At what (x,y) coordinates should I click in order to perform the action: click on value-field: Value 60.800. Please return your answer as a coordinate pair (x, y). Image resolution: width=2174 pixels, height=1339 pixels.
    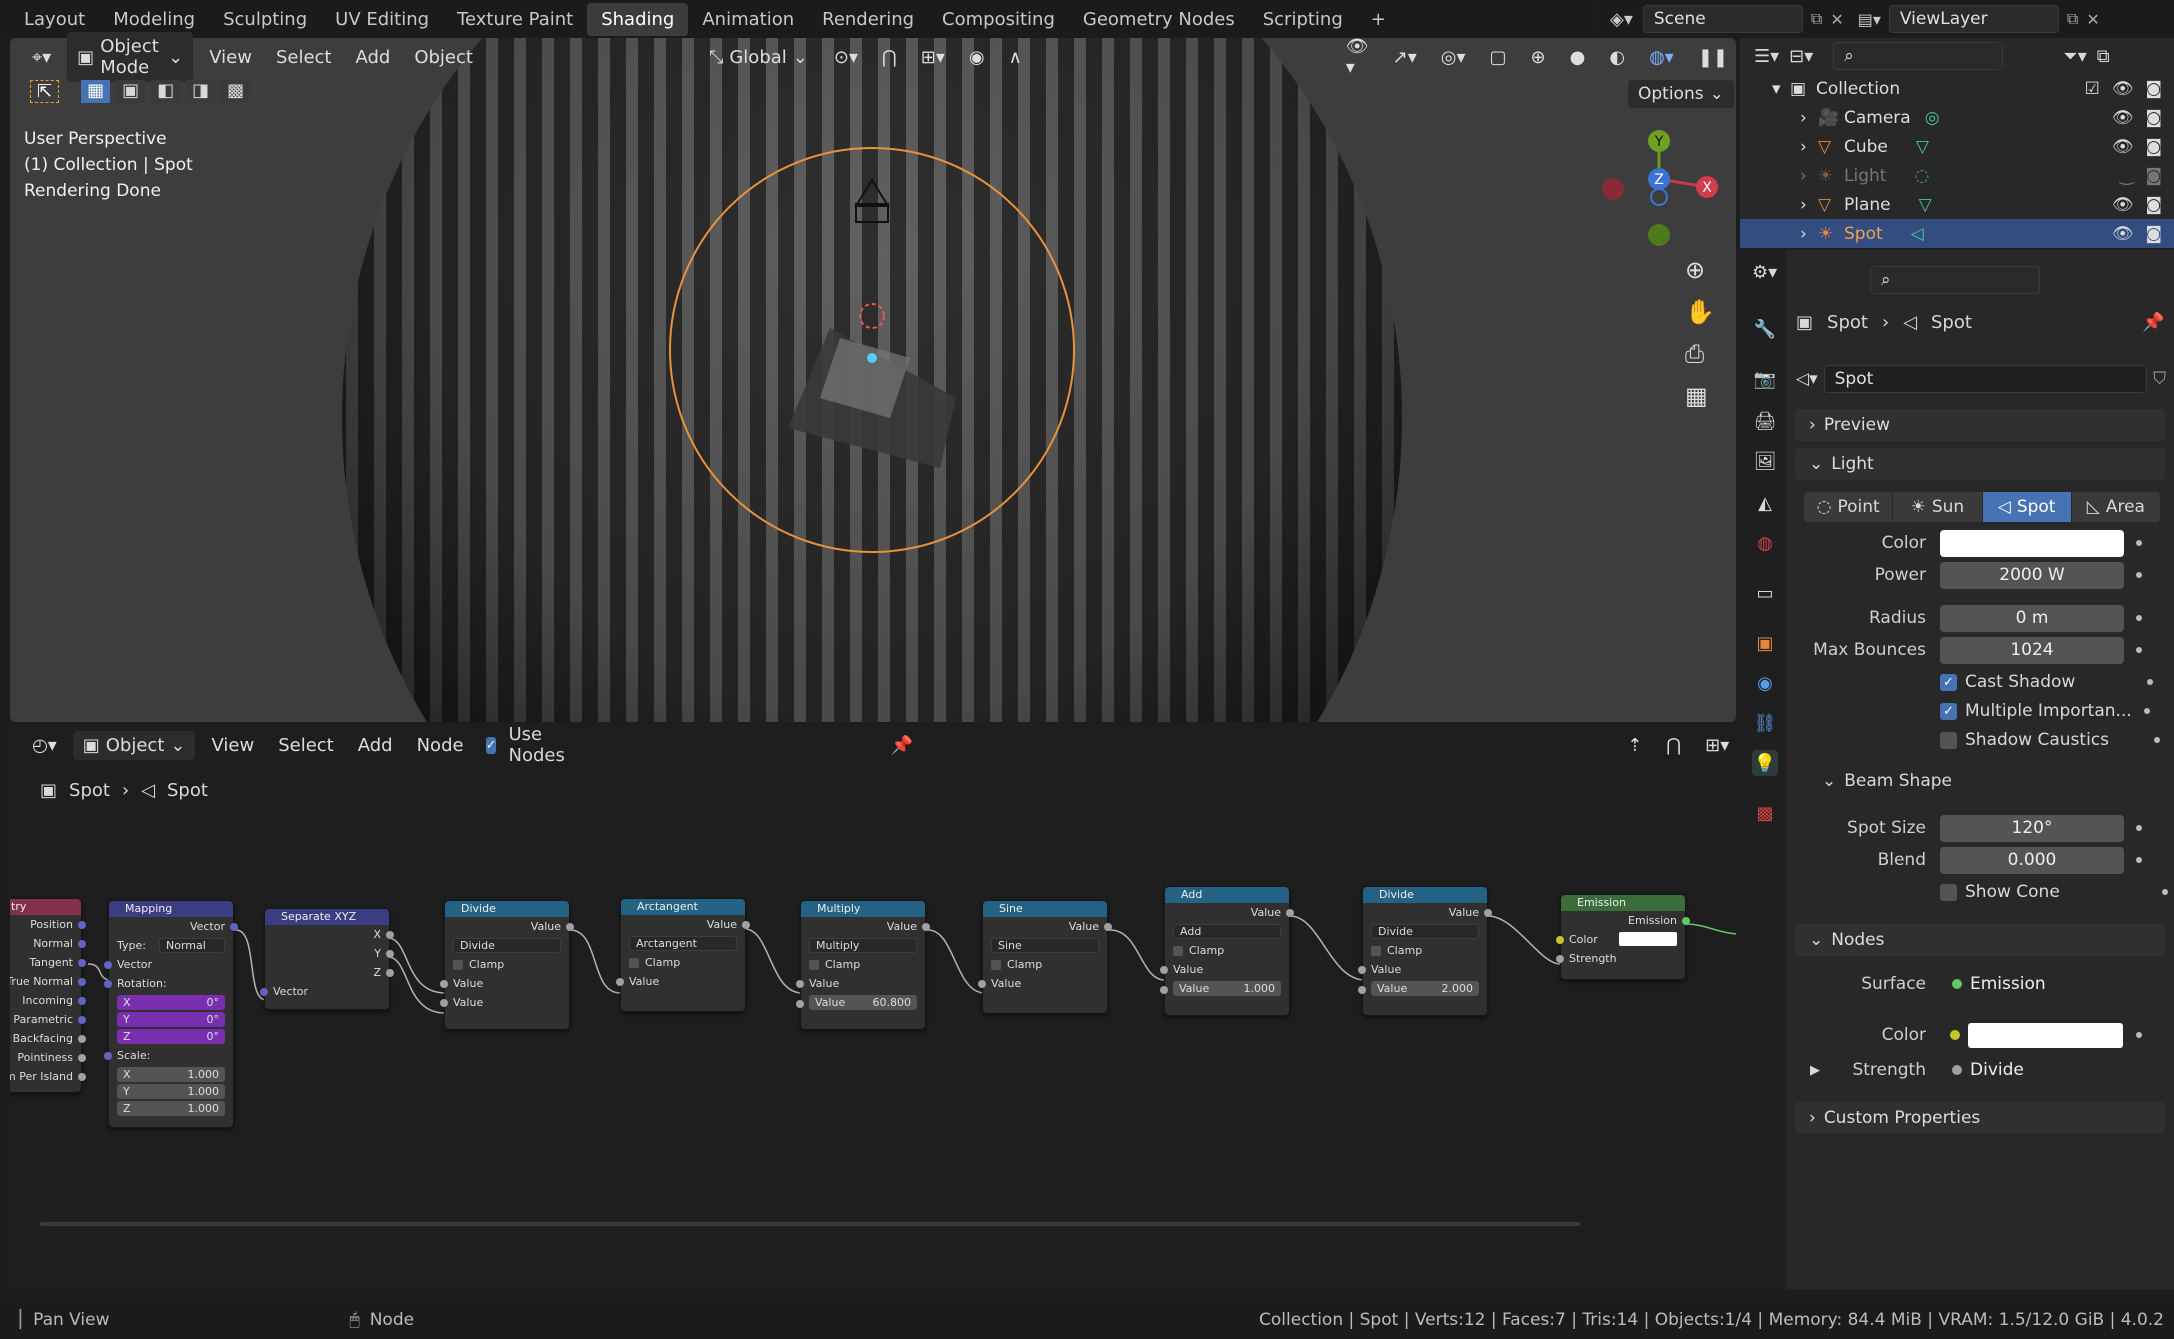
    Looking at the image, I should click on (863, 1002).